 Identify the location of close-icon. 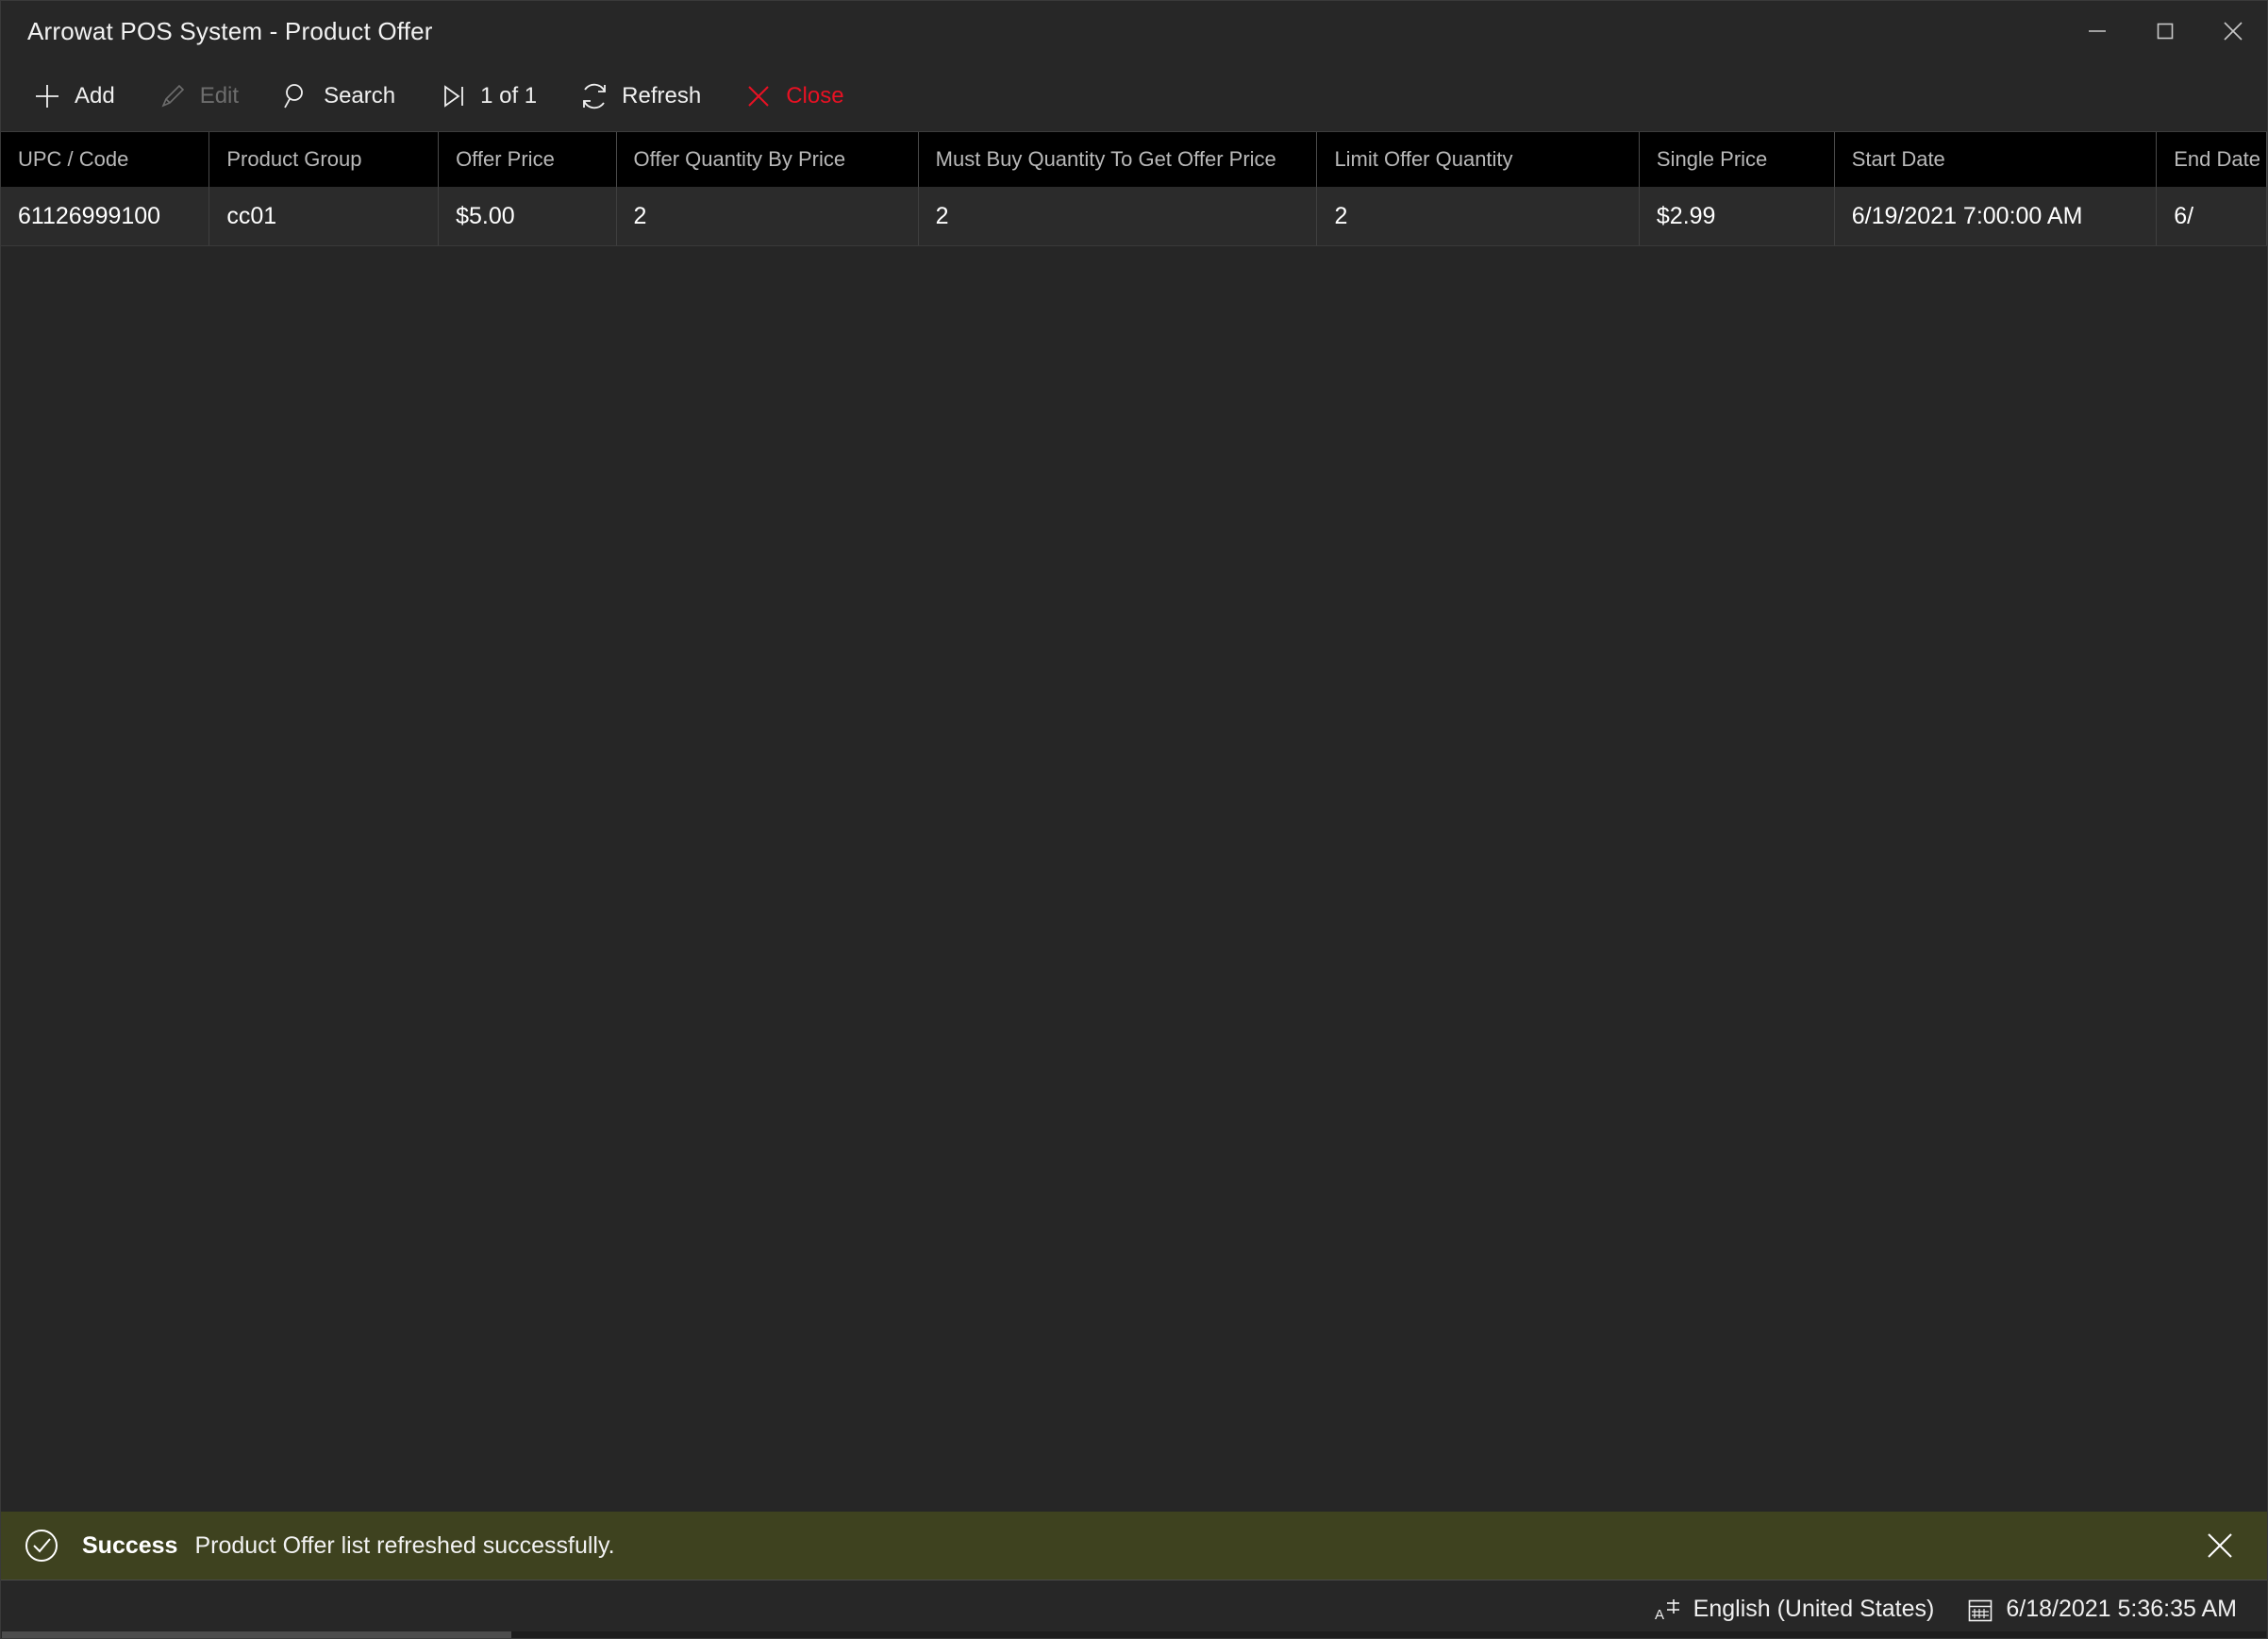
(2233, 32).